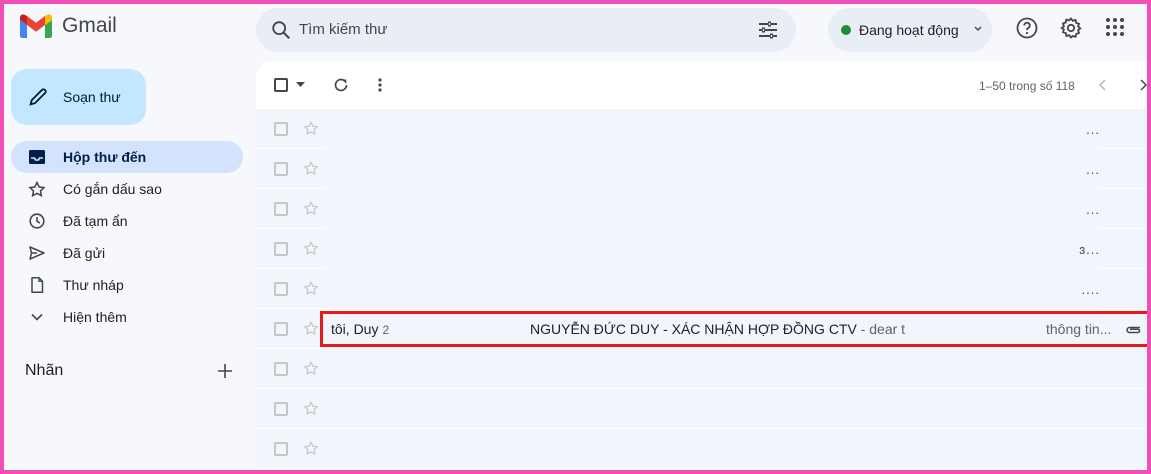 This screenshot has height=474, width=1151. Describe the element at coordinates (95, 317) in the screenshot. I see `sidebar-item-label: Hiện thêm` at that location.